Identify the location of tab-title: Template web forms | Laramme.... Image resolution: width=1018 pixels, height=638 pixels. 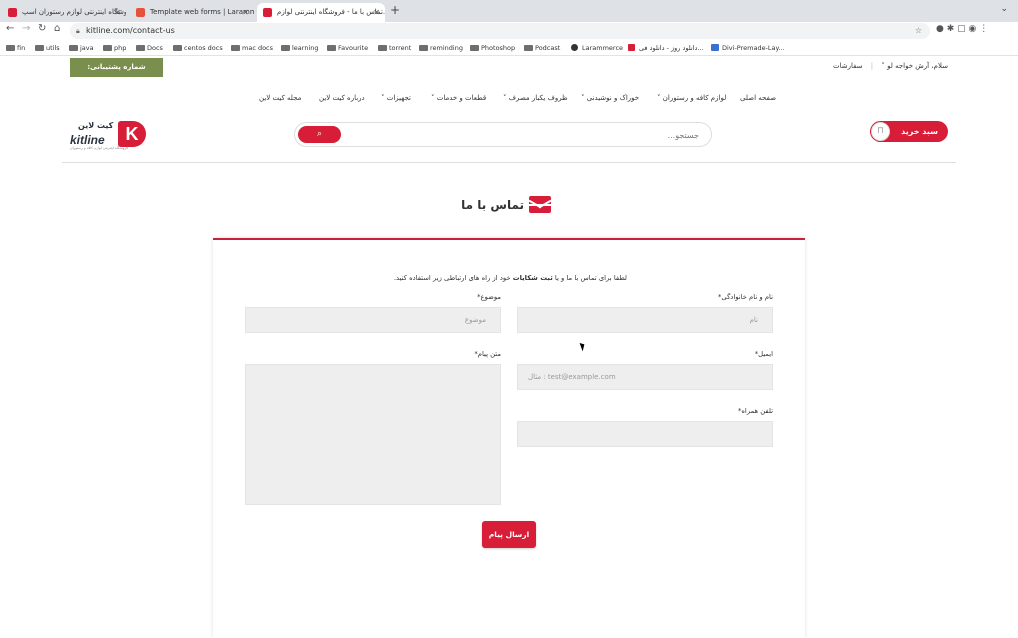
(202, 12).